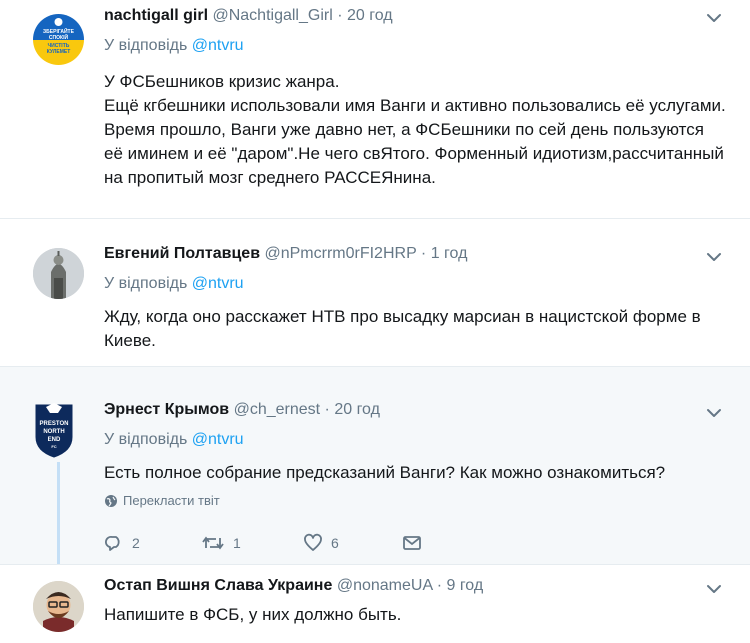 This screenshot has width=750, height=643. Describe the element at coordinates (277, 409) in the screenshot. I see `username: @ch_ernest` at that location.